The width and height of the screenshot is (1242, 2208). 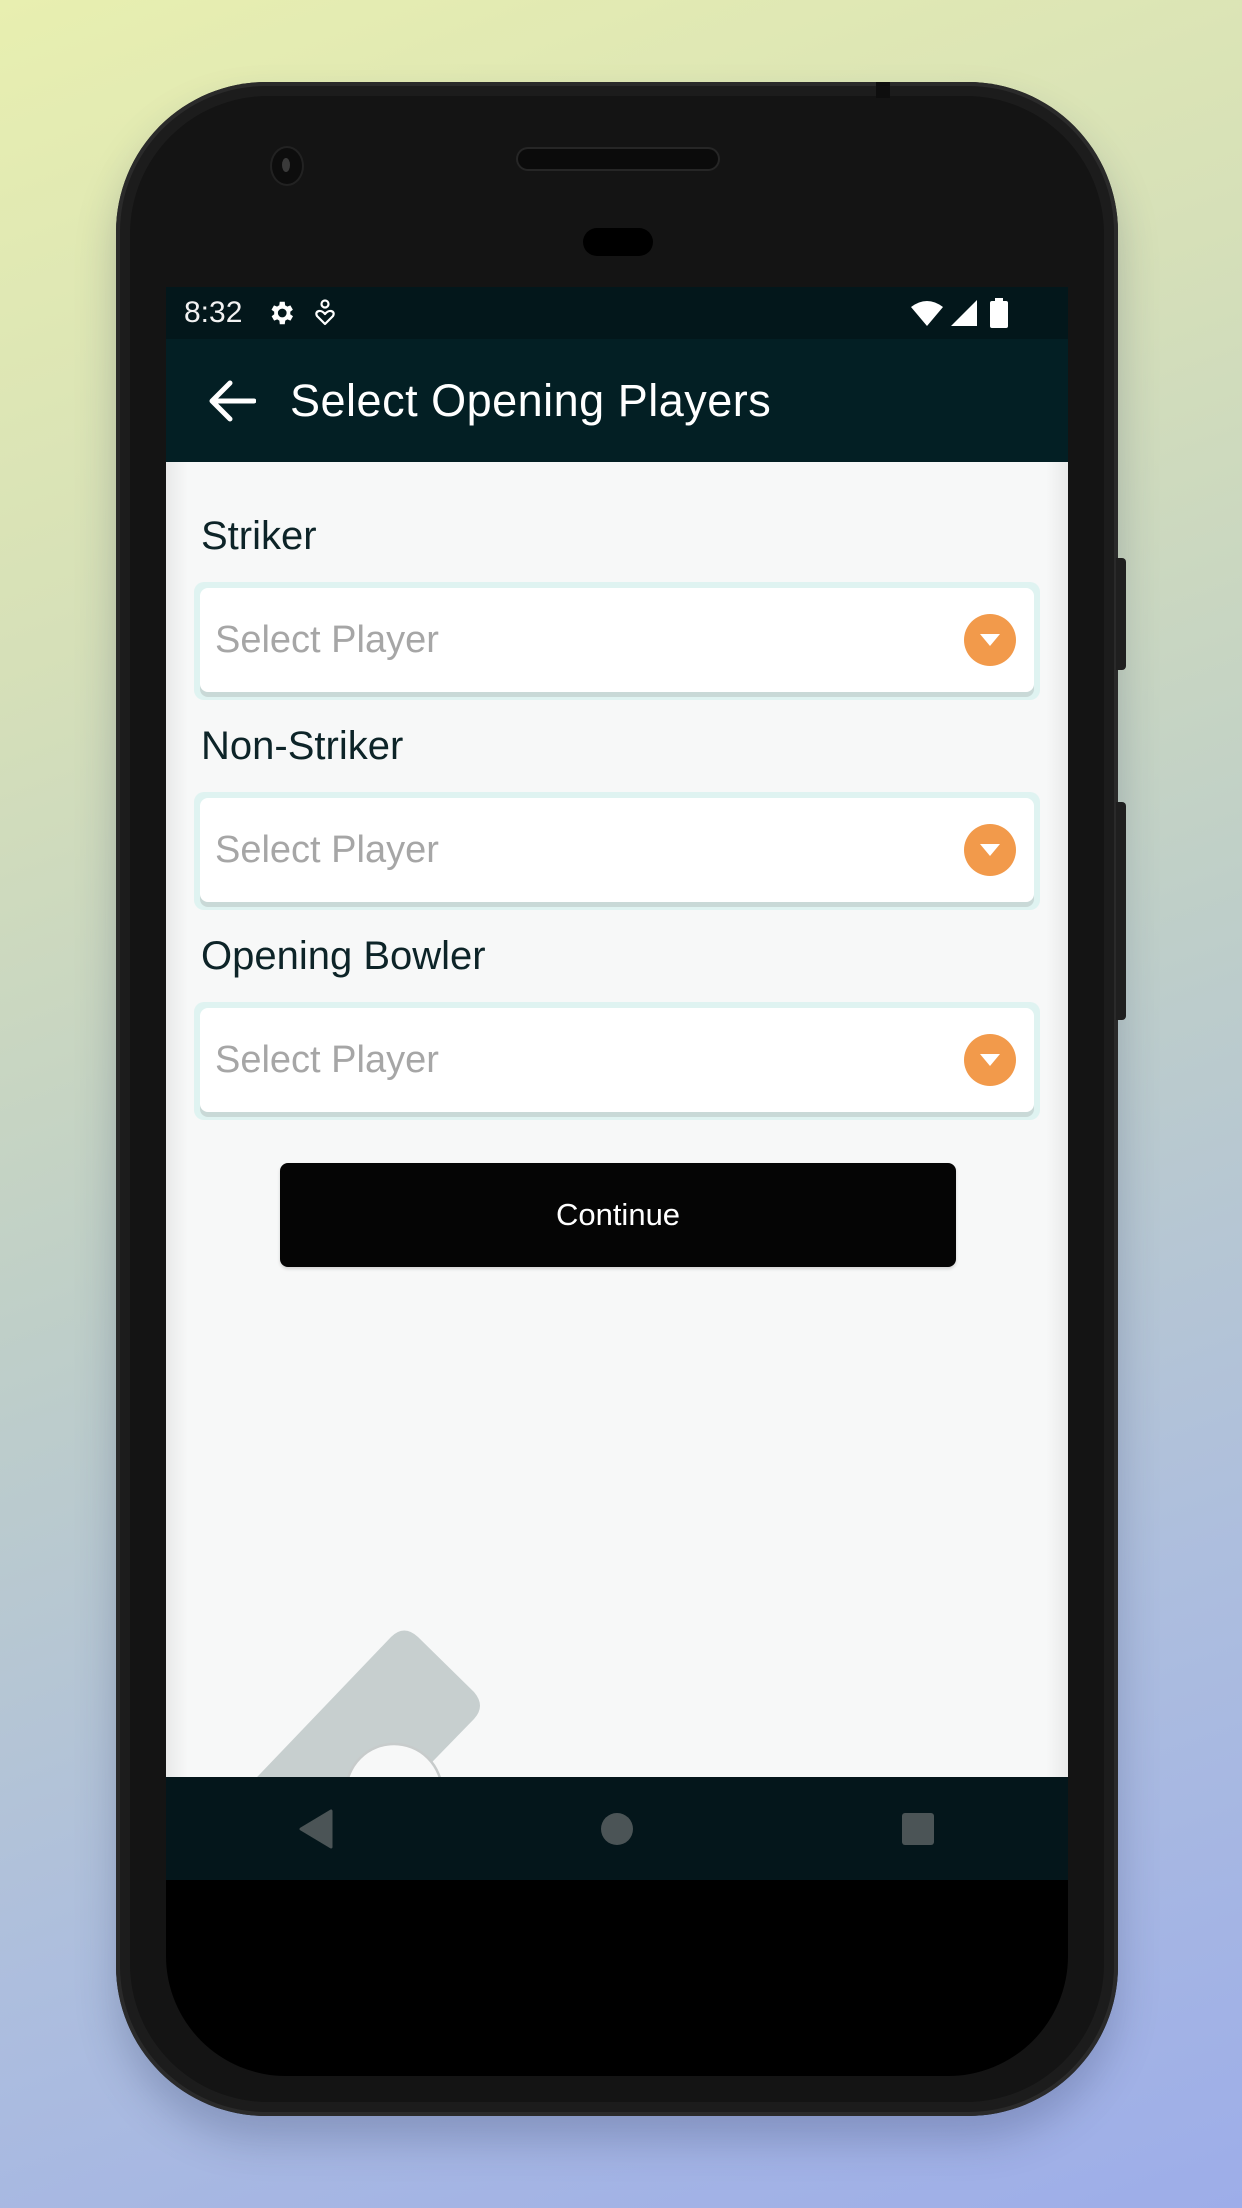 I want to click on non-striker-select: Select Player, so click(x=617, y=851).